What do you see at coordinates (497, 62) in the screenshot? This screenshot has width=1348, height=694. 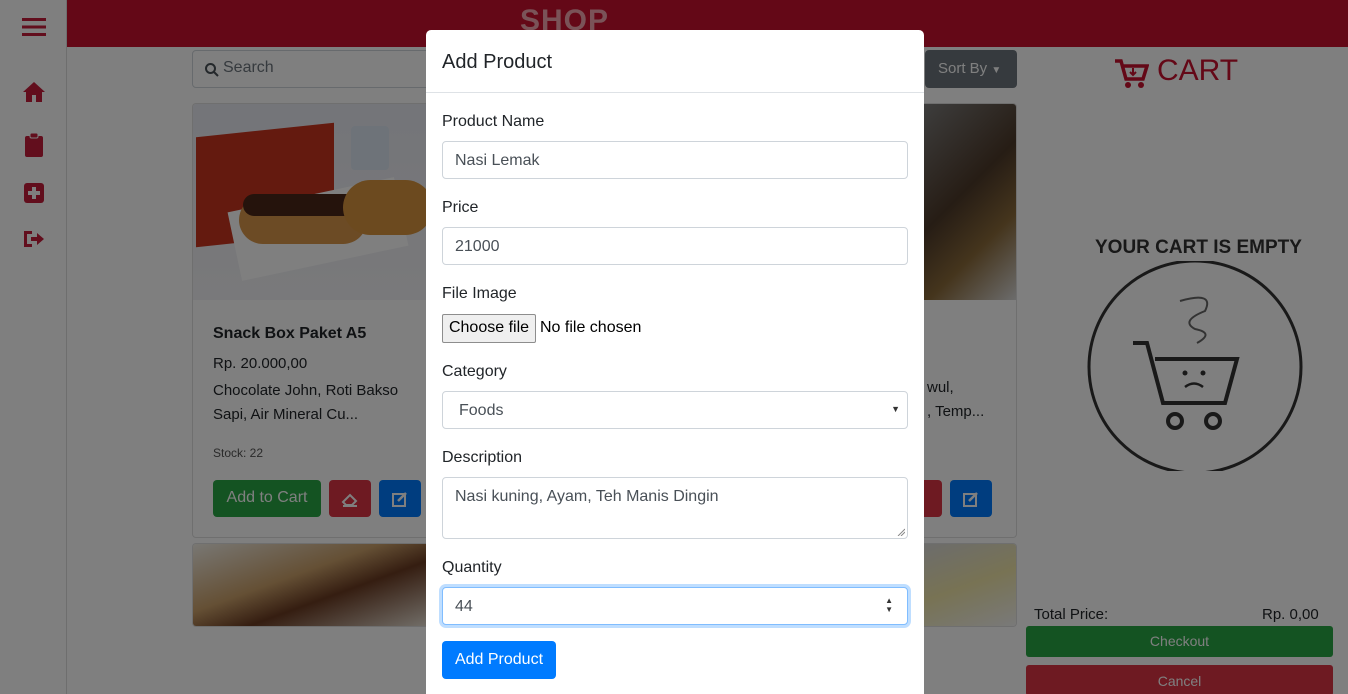 I see `modal-title: Add Product` at bounding box center [497, 62].